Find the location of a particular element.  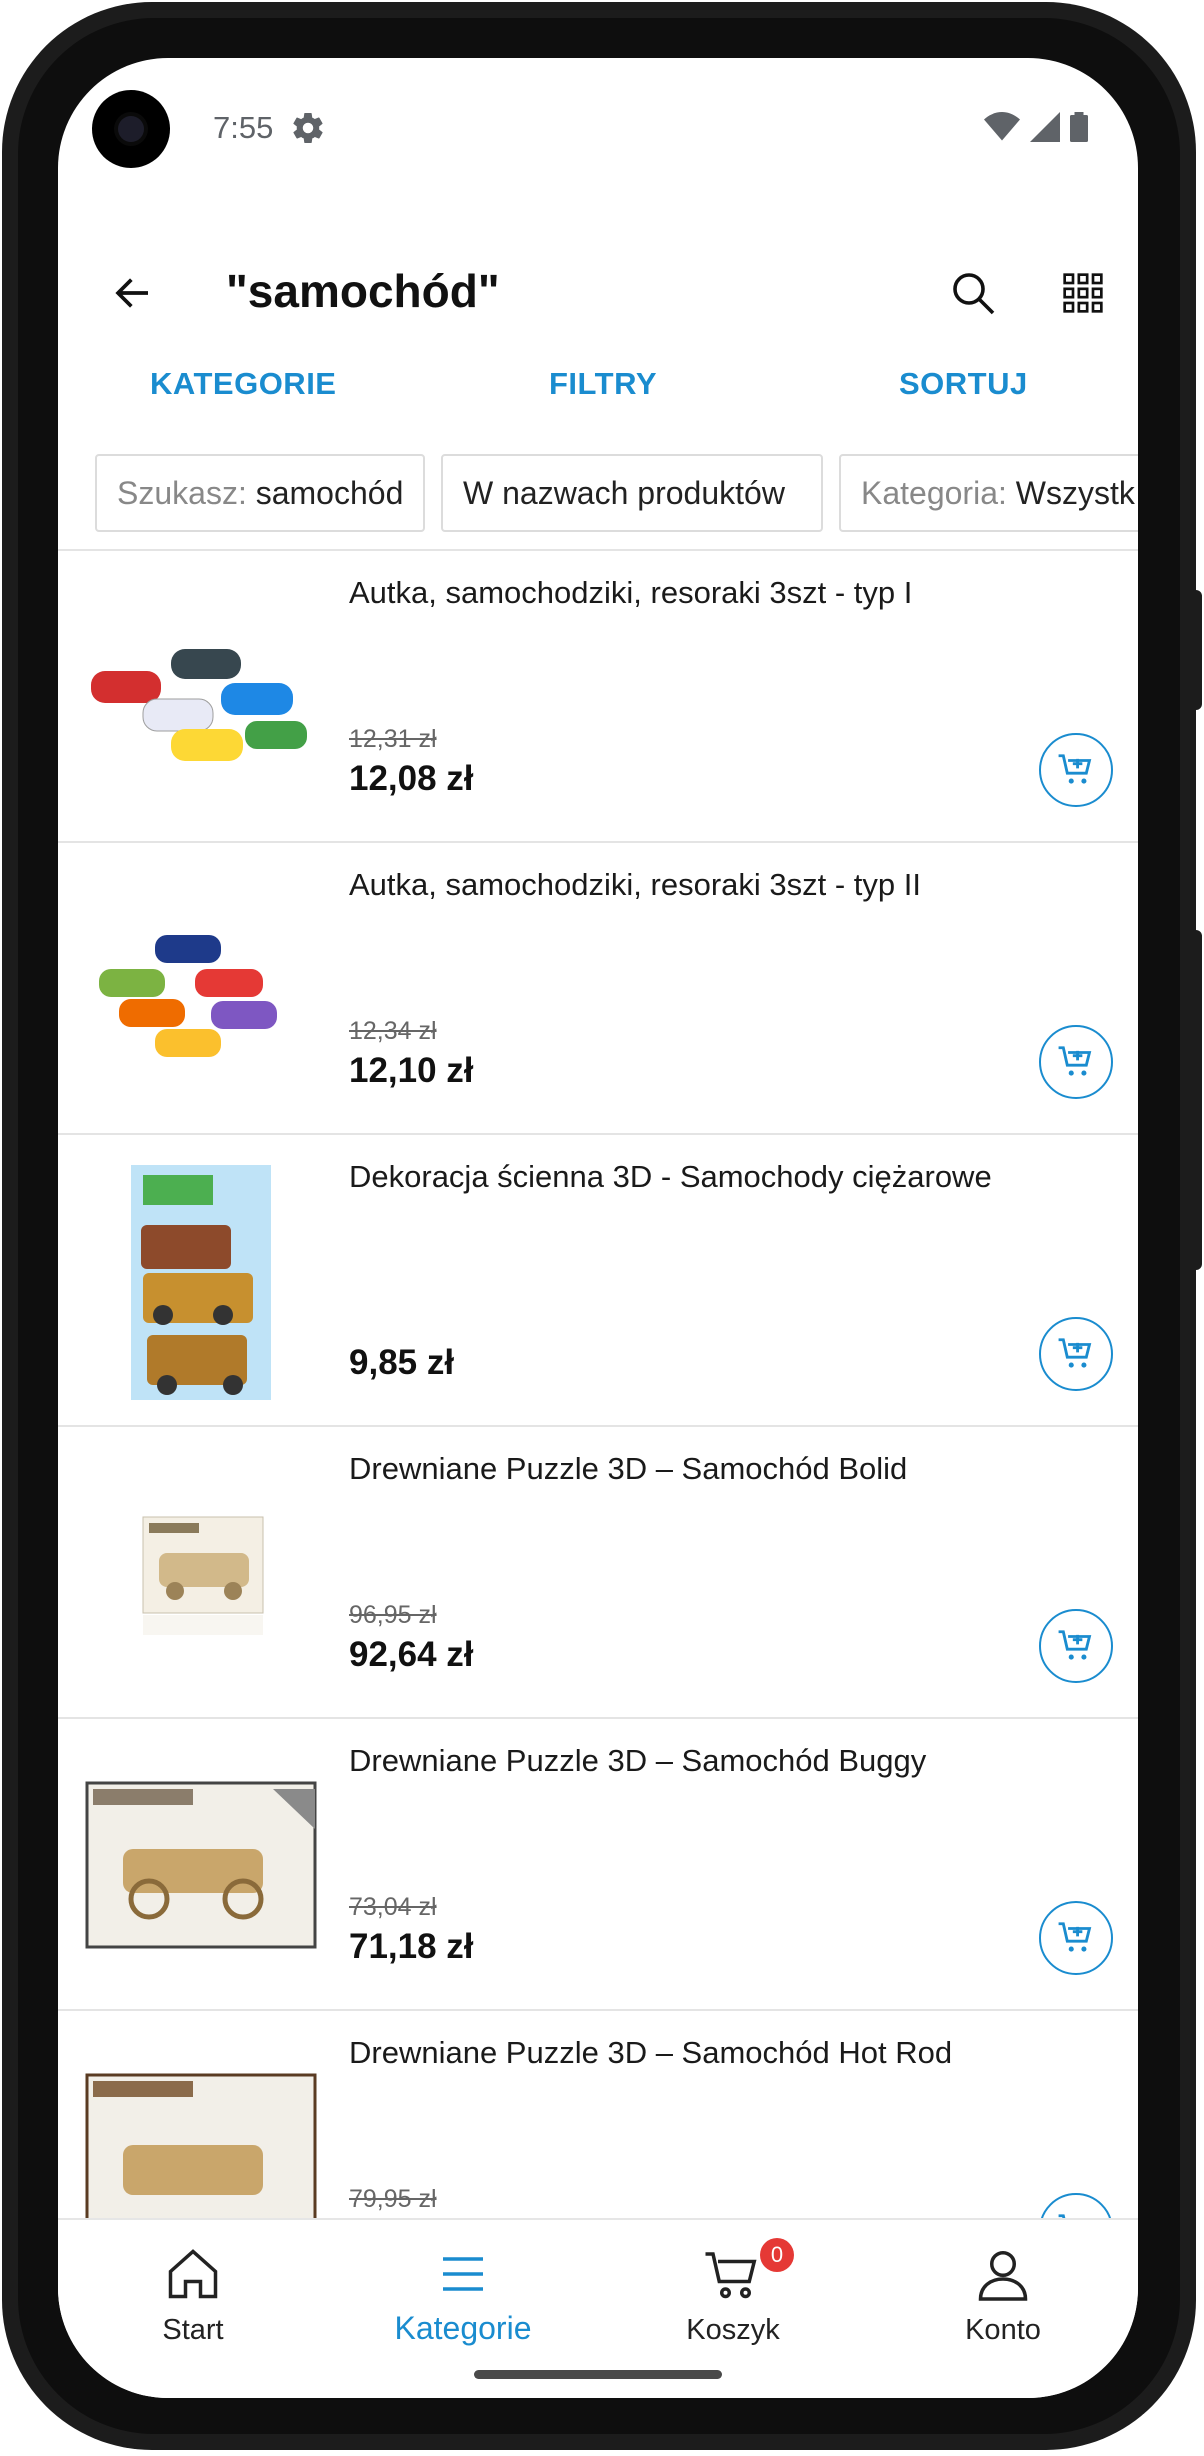

back-button is located at coordinates (133, 293).